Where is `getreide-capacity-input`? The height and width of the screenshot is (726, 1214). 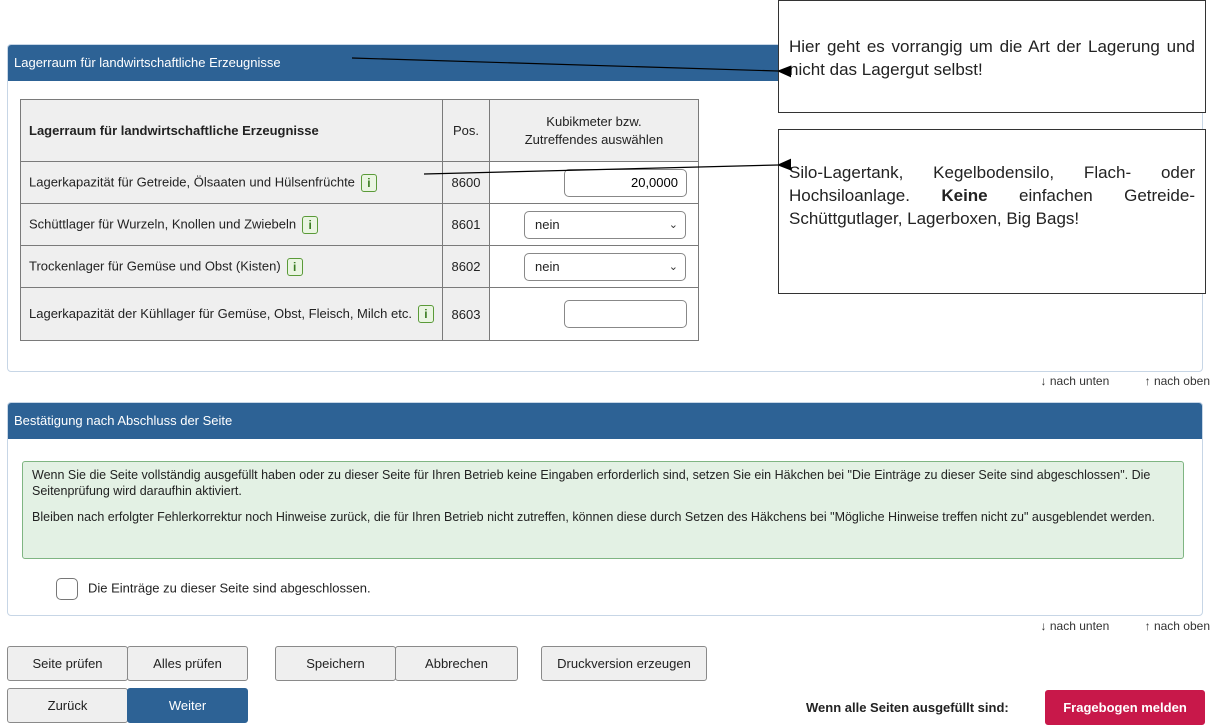 getreide-capacity-input is located at coordinates (625, 182).